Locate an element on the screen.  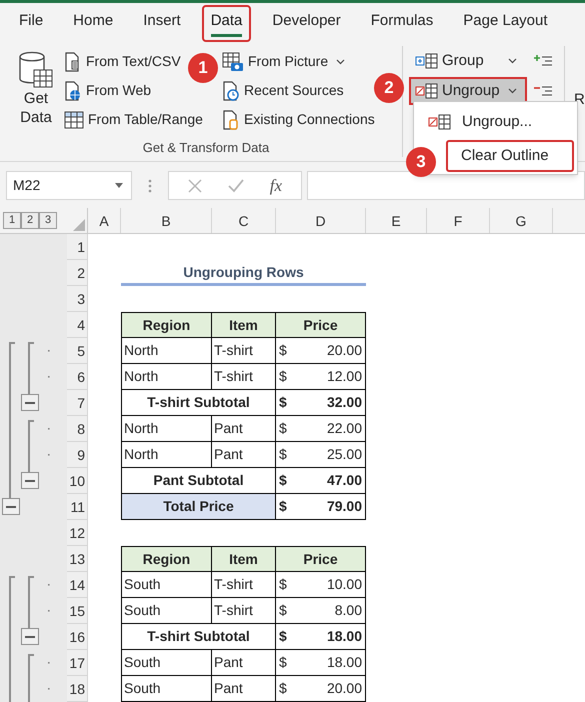
row-header: 8 is located at coordinates (77, 429).